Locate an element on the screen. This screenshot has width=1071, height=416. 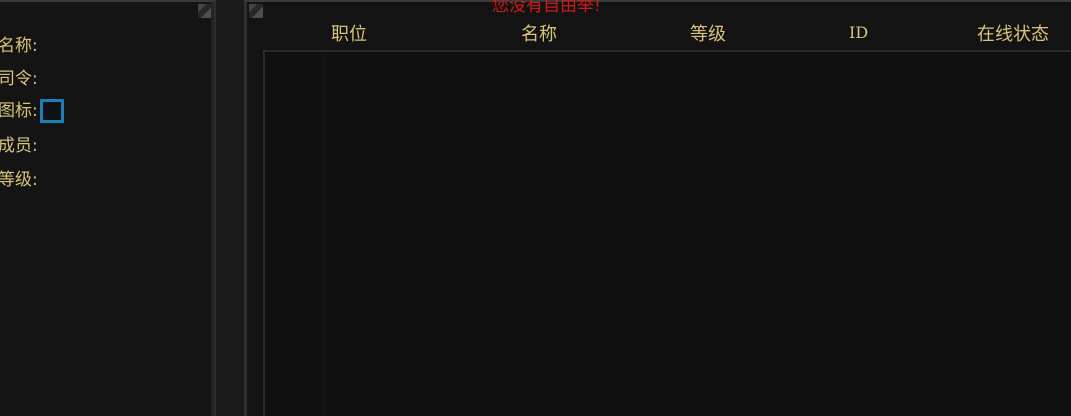
guild-commander-row: 司令: is located at coordinates (19, 79).